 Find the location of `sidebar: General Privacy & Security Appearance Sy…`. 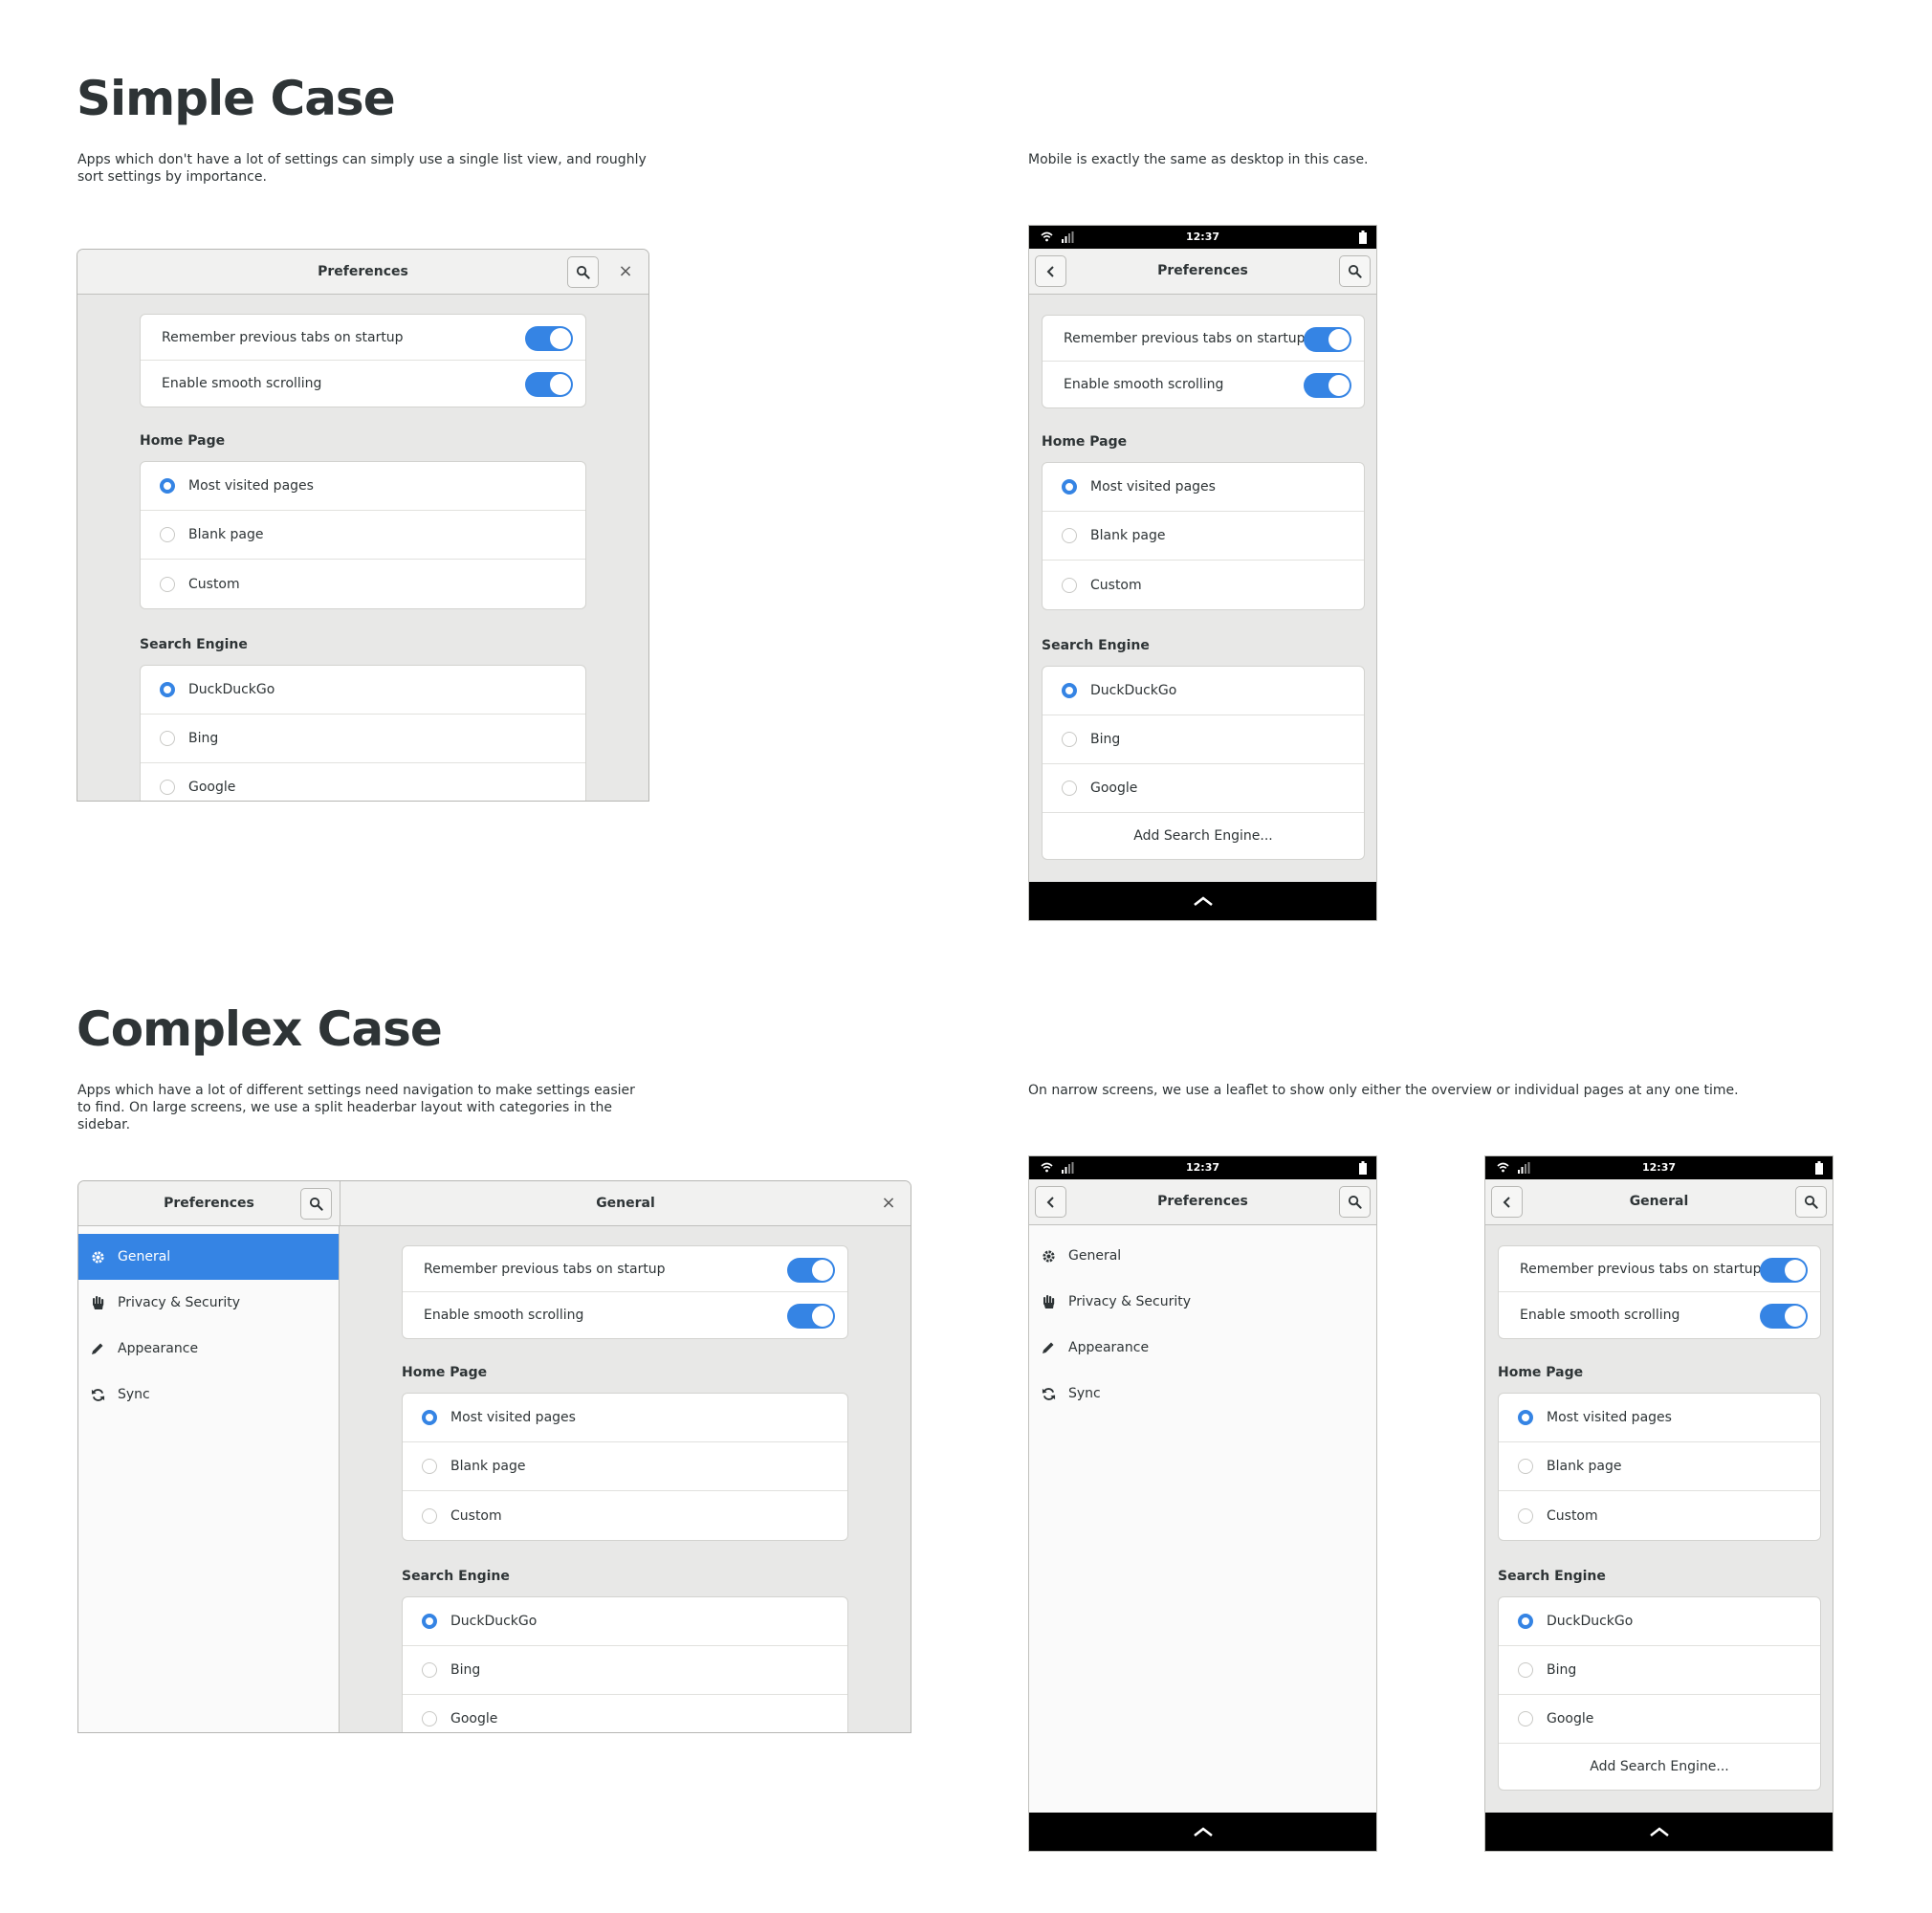

sidebar: General Privacy & Security Appearance Sy… is located at coordinates (209, 1479).